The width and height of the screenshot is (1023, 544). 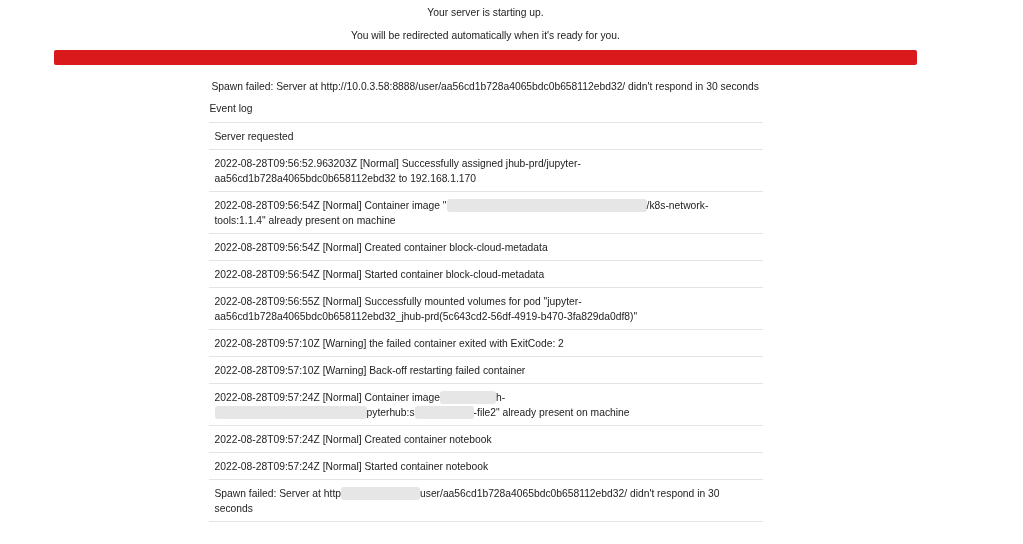 I want to click on log-text: 2022-08-28T09:57:24Z [Normal] Started container notebook, so click(x=351, y=467).